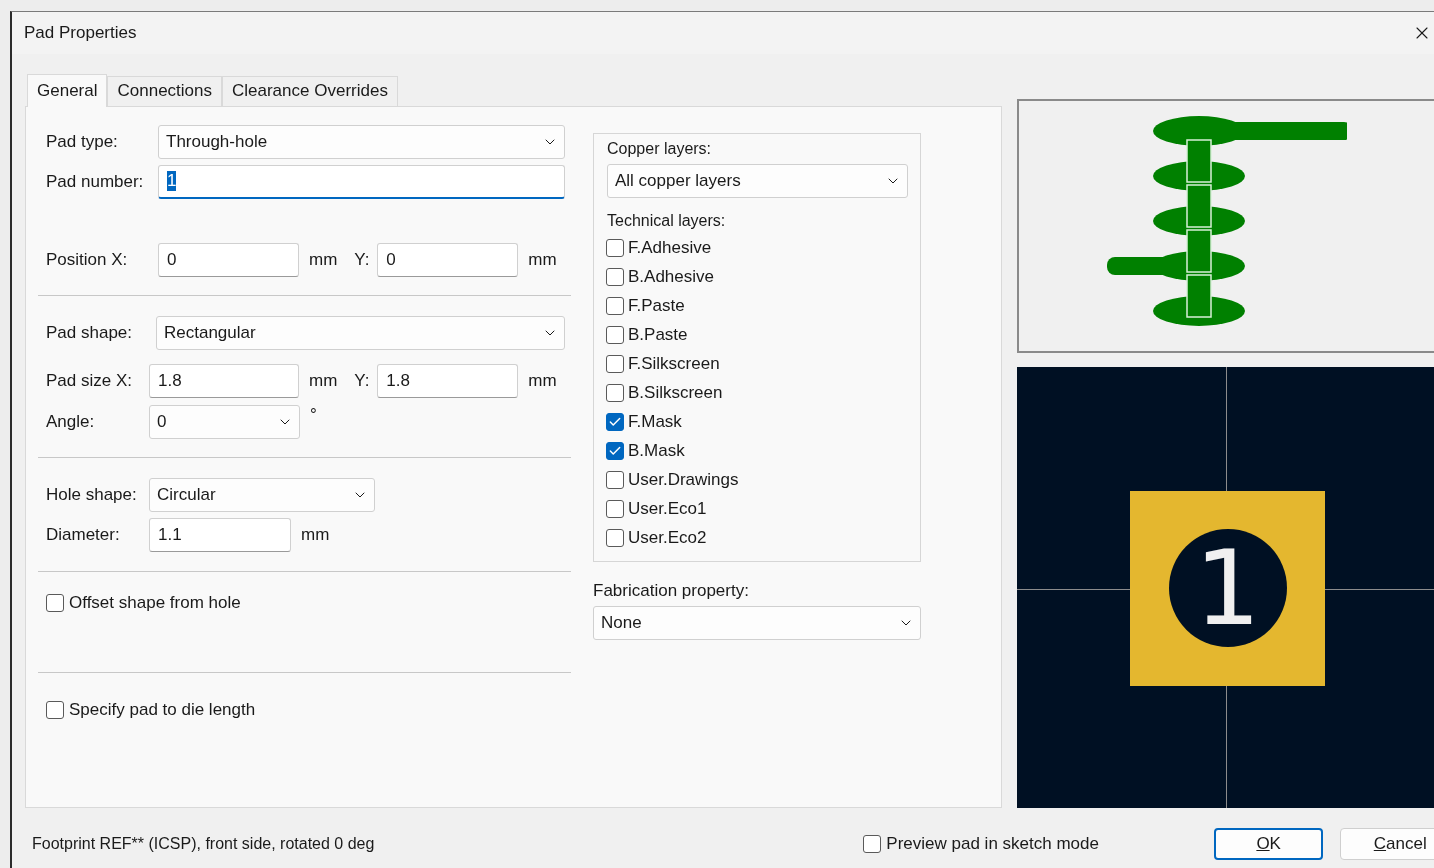 The width and height of the screenshot is (1434, 868). What do you see at coordinates (670, 248) in the screenshot?
I see `checkbox-label: F.Adhesive` at bounding box center [670, 248].